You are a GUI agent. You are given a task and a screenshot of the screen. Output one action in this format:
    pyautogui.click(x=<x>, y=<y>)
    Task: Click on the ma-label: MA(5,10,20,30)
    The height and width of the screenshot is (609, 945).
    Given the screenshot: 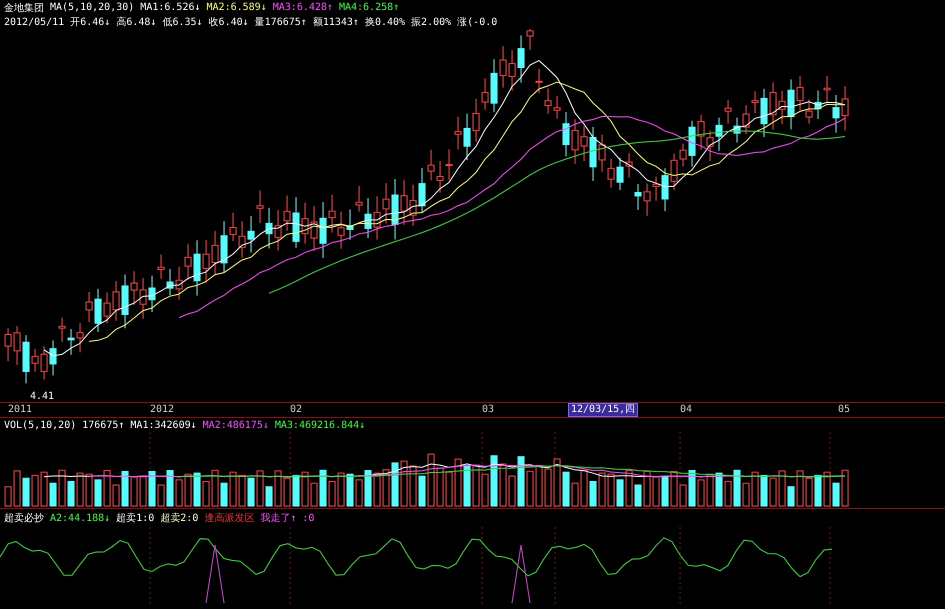 What is the action you would take?
    pyautogui.click(x=92, y=7)
    